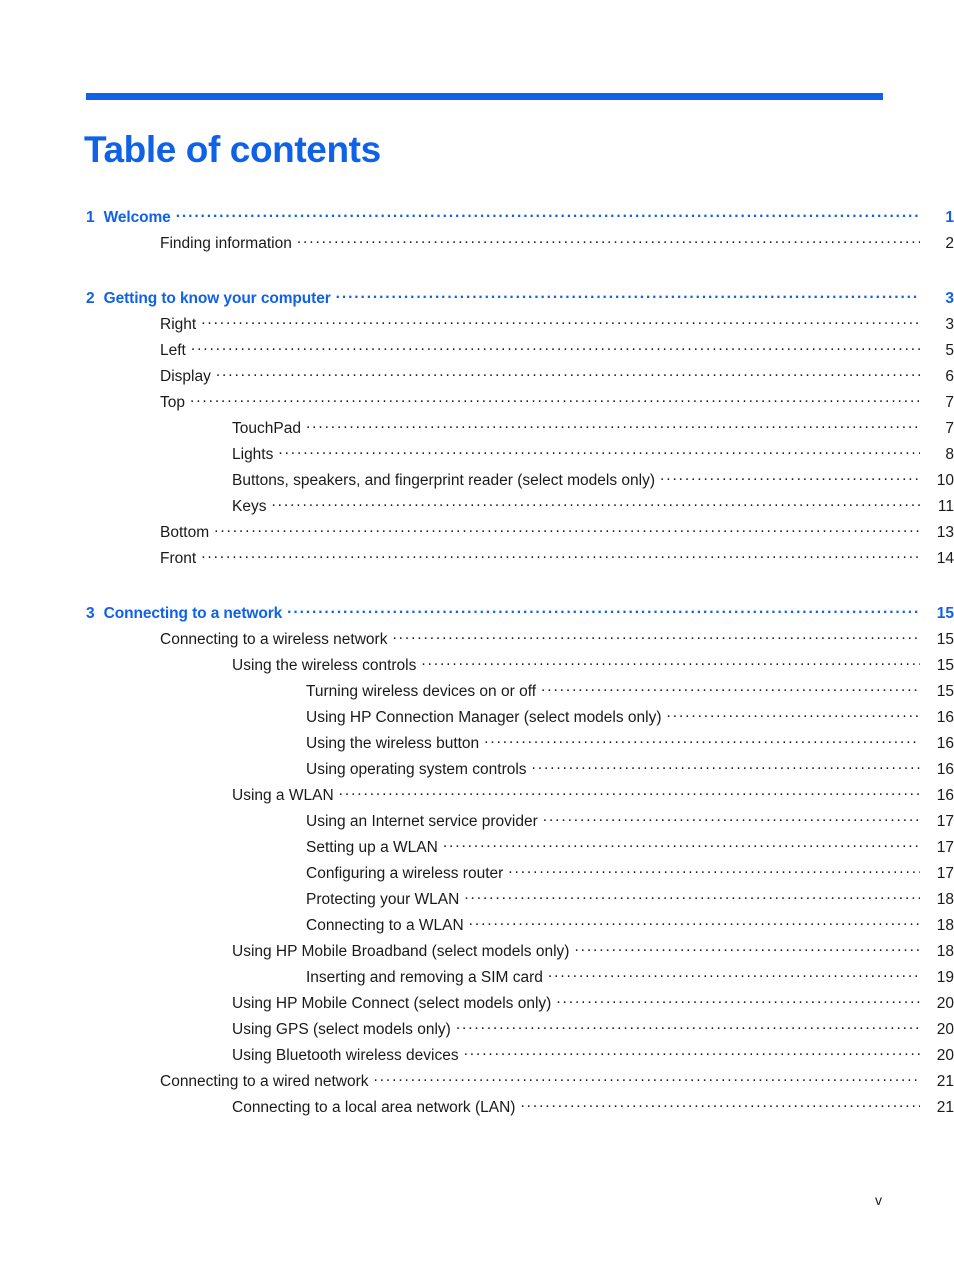 The width and height of the screenshot is (954, 1271). Describe the element at coordinates (477, 300) in the screenshot. I see `toc-chapter-entry: 2 Getting to know your computer 3` at that location.